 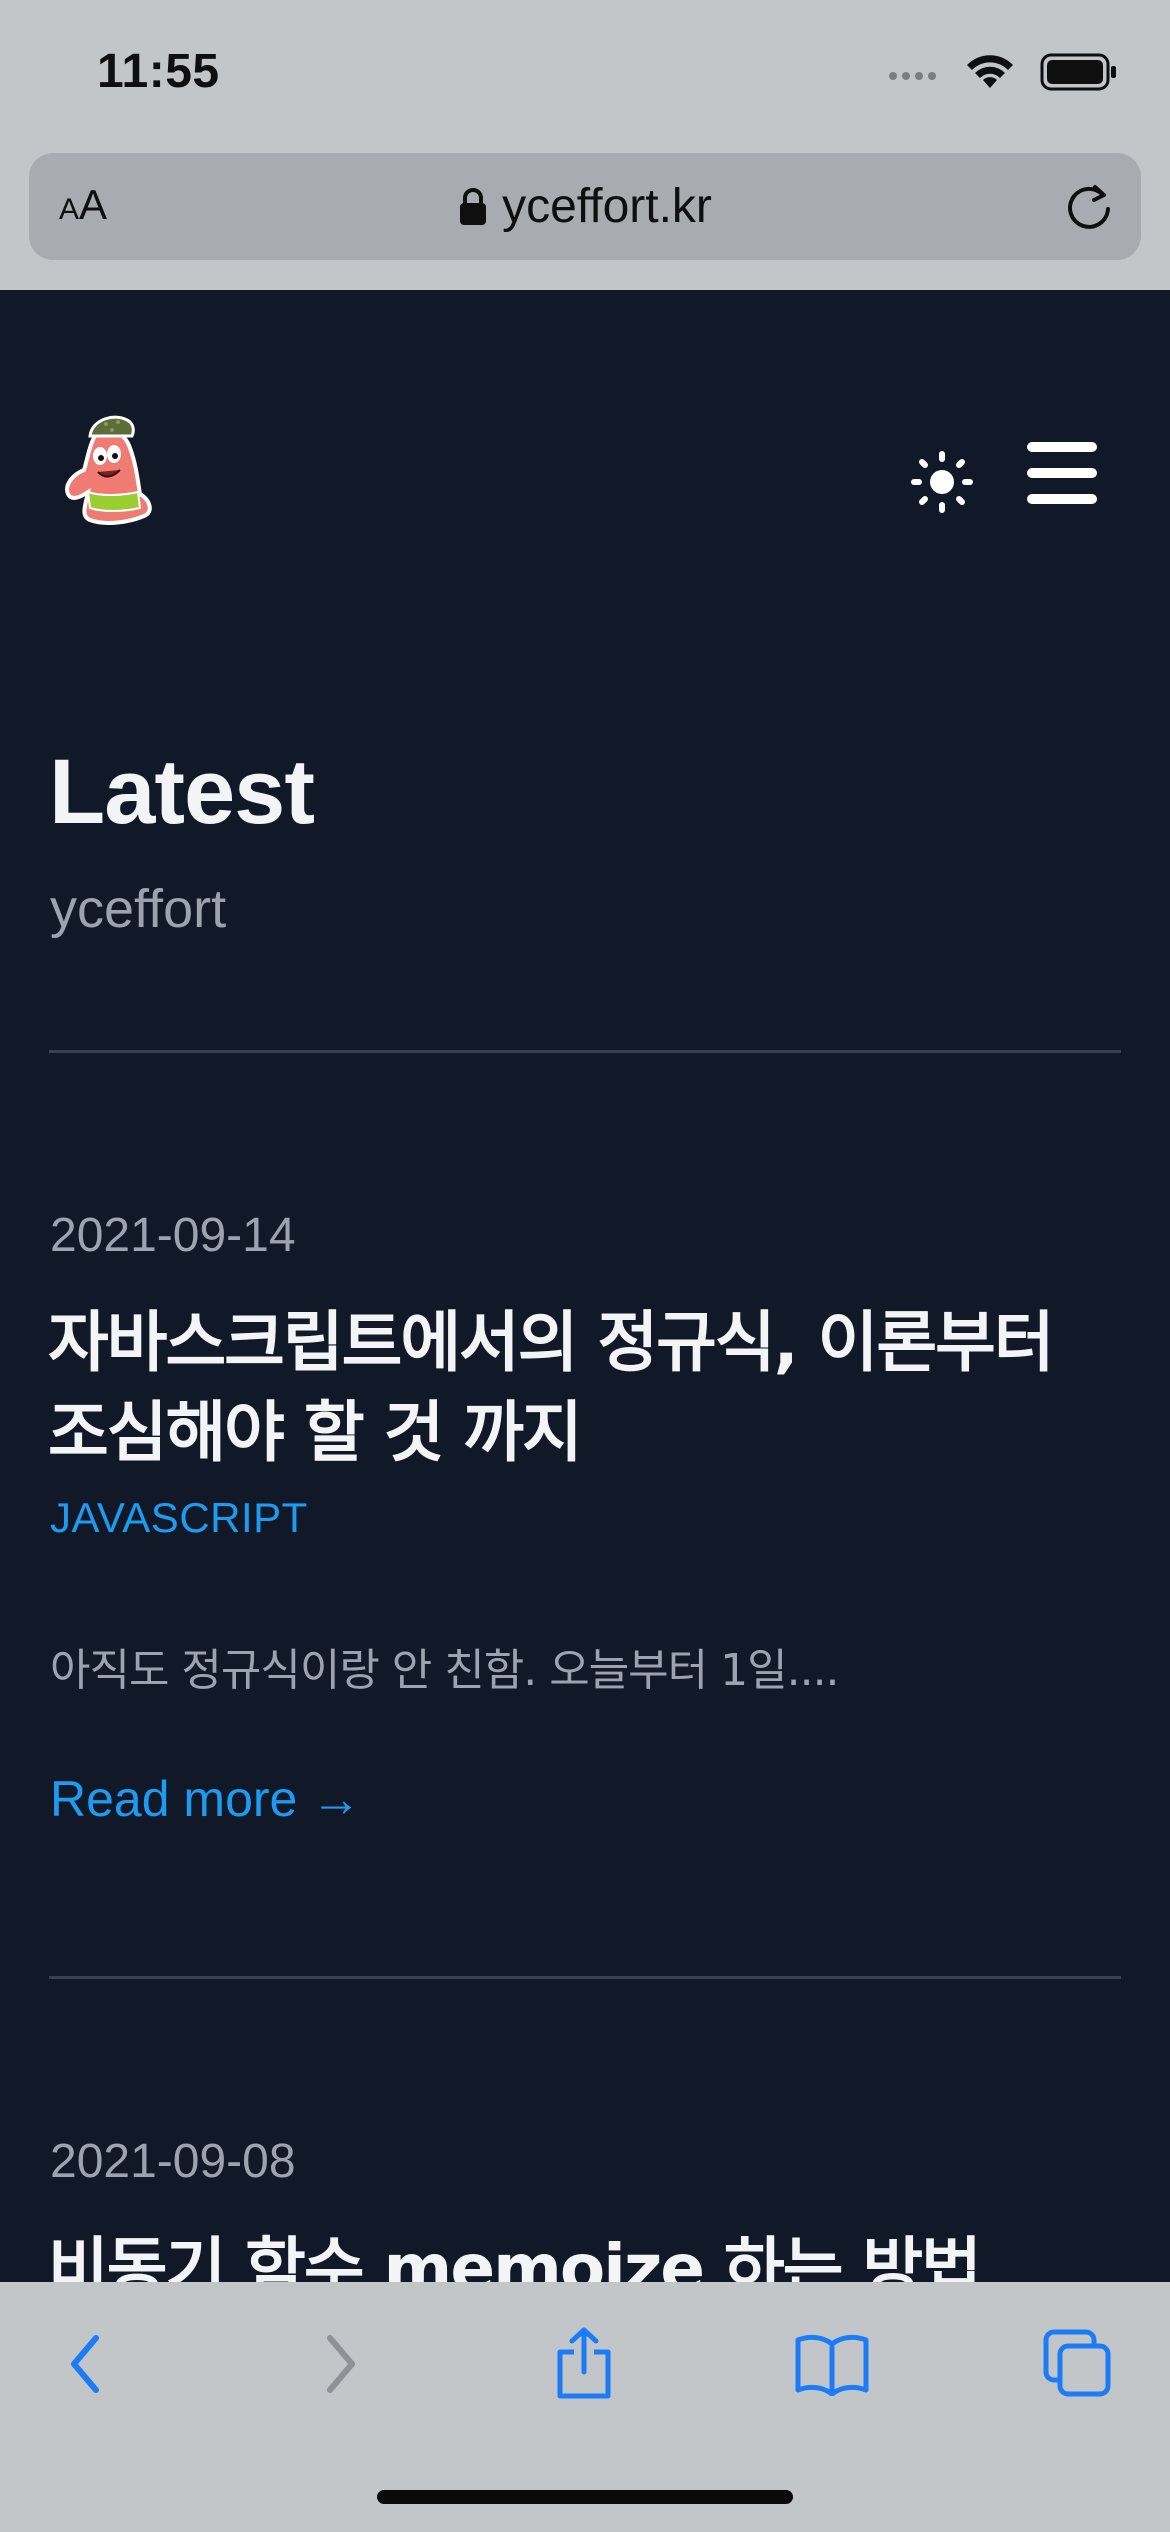 I want to click on post-tag: JAVASCRIPT, so click(x=179, y=1518).